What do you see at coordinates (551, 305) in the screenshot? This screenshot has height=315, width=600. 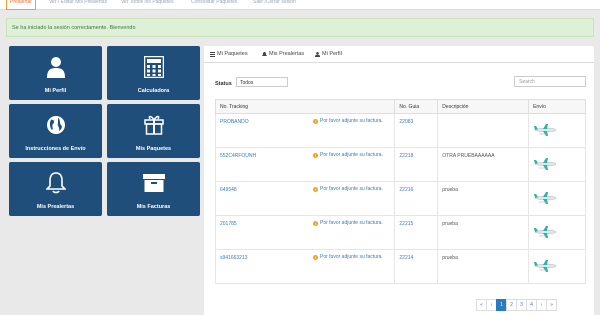 I see `page-button: »` at bounding box center [551, 305].